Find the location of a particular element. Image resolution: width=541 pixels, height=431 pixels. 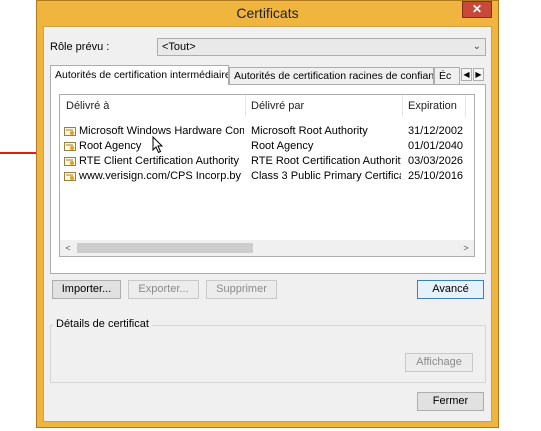

tab-overflow: Éc is located at coordinates (447, 75).